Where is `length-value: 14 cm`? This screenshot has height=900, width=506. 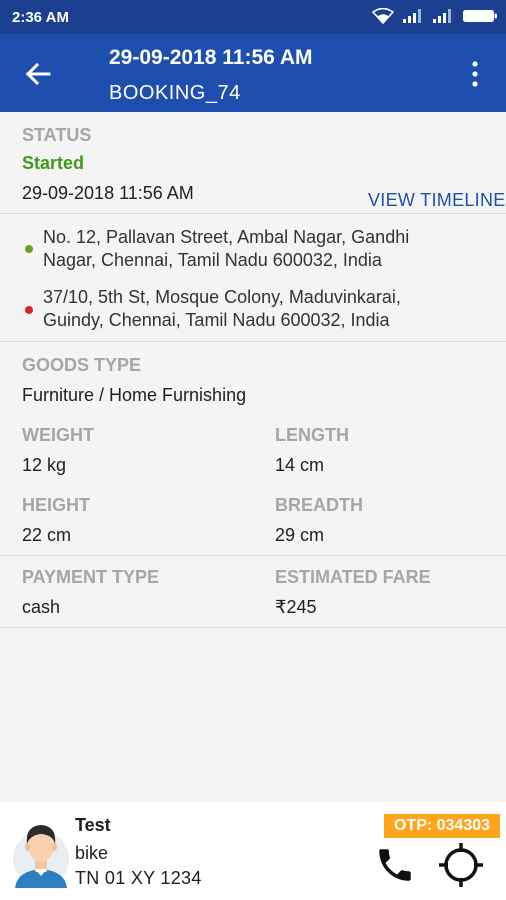
length-value: 14 cm is located at coordinates (300, 465).